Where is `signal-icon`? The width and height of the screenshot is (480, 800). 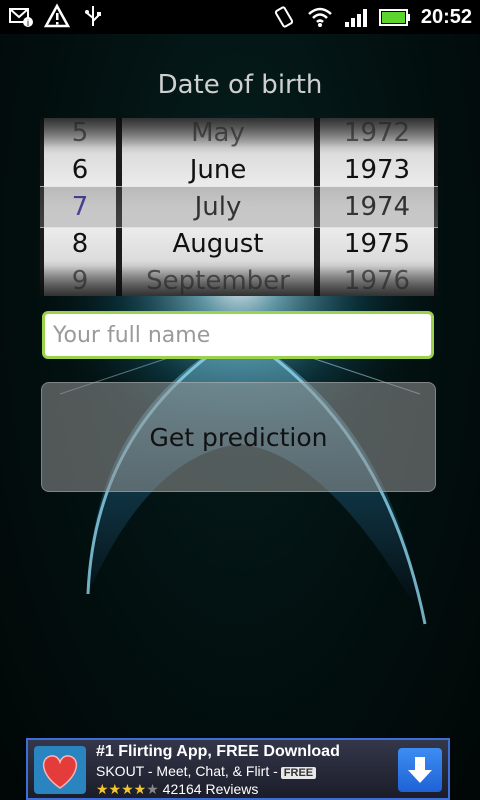 signal-icon is located at coordinates (356, 17).